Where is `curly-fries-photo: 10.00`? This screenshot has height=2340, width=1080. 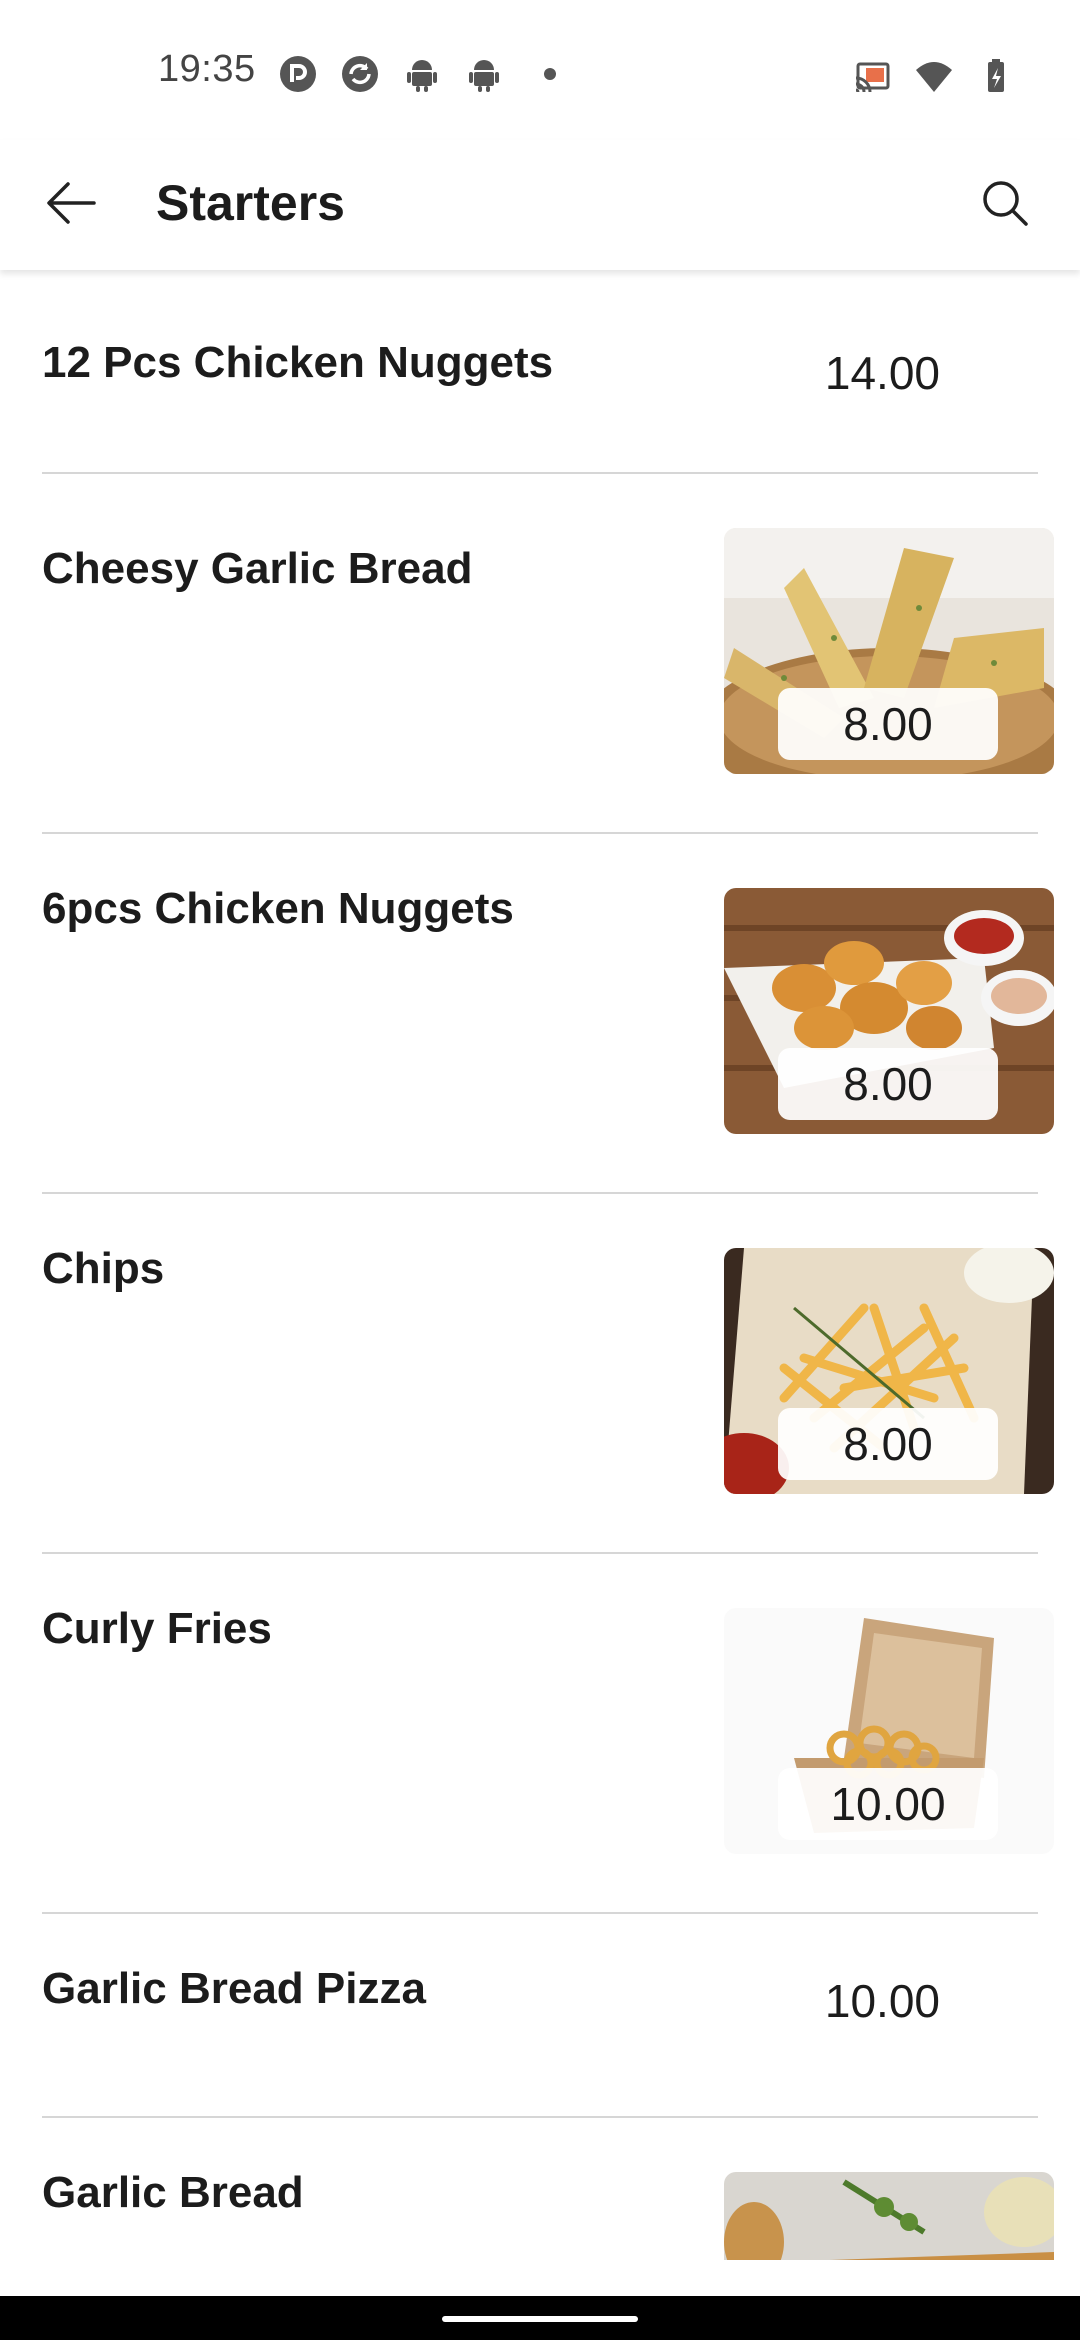 curly-fries-photo: 10.00 is located at coordinates (889, 1731).